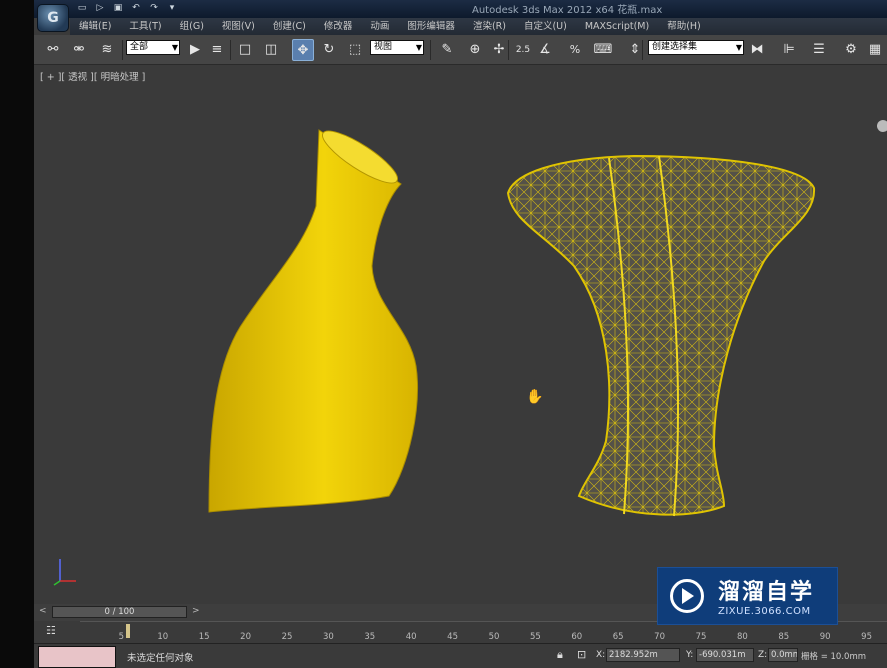 The image size is (887, 668). I want to click on frame-tick-label: 80, so click(742, 637).